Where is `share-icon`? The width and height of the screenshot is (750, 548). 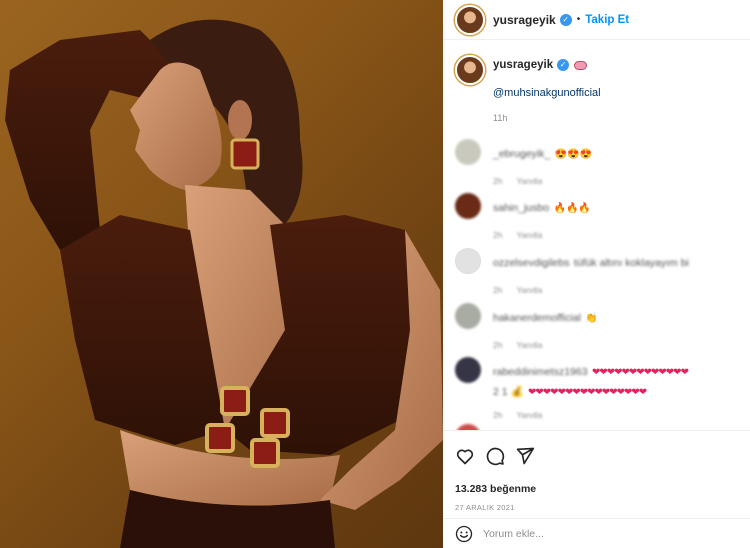 share-icon is located at coordinates (525, 456).